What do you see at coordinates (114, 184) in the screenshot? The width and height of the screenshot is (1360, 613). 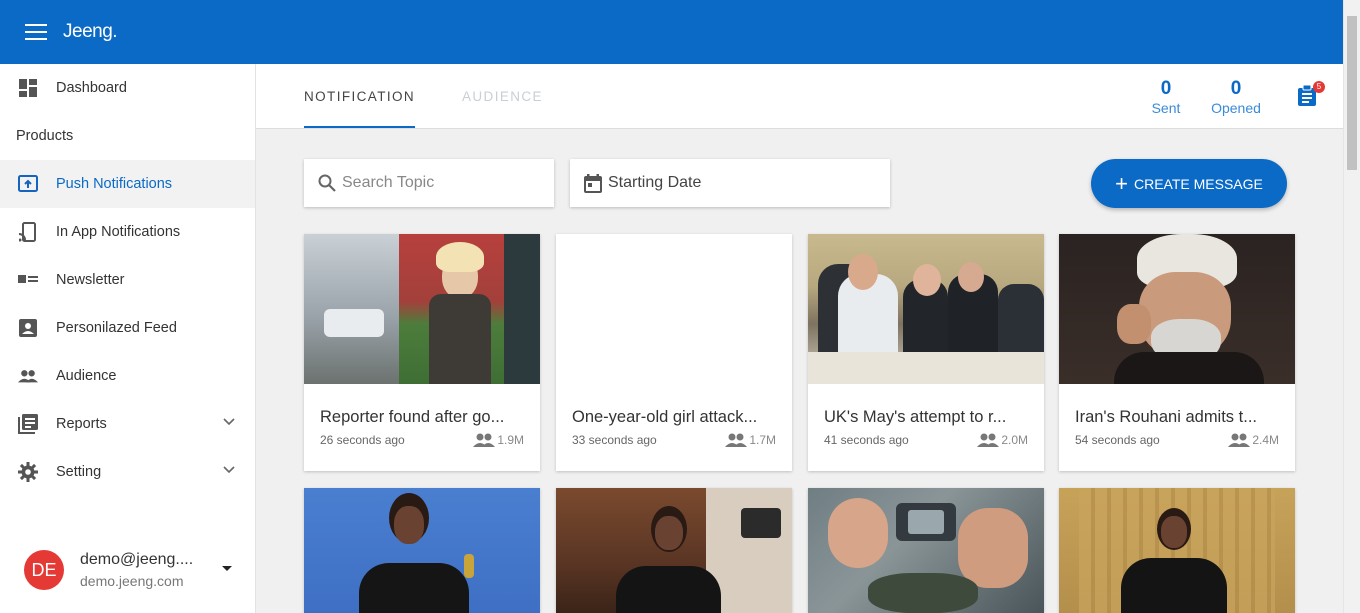 I see `sidebar-item-label: Push Notifications` at bounding box center [114, 184].